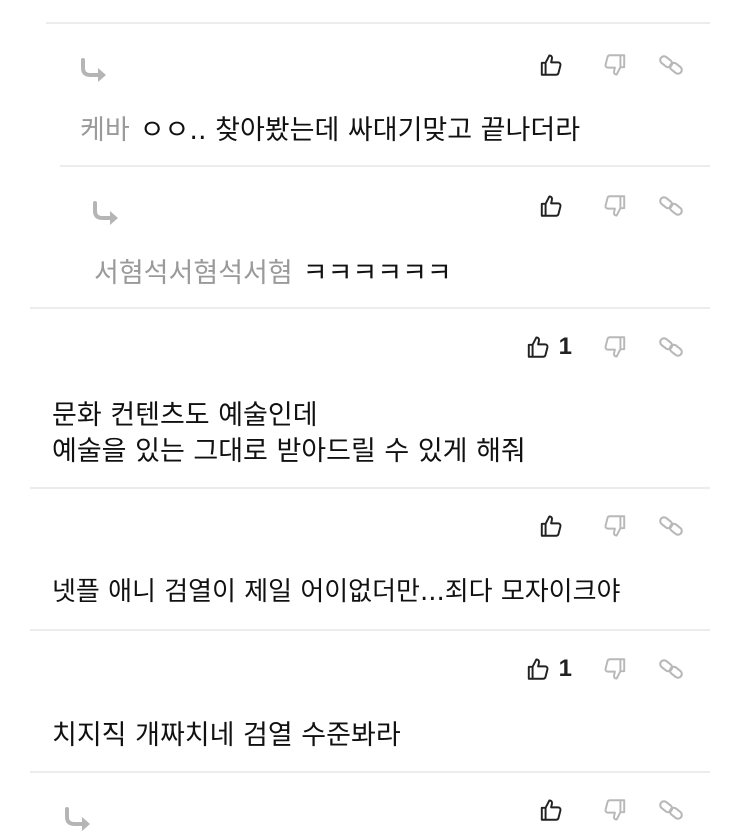 This screenshot has width=740, height=832. I want to click on comment-nickname: 케바, so click(105, 130).